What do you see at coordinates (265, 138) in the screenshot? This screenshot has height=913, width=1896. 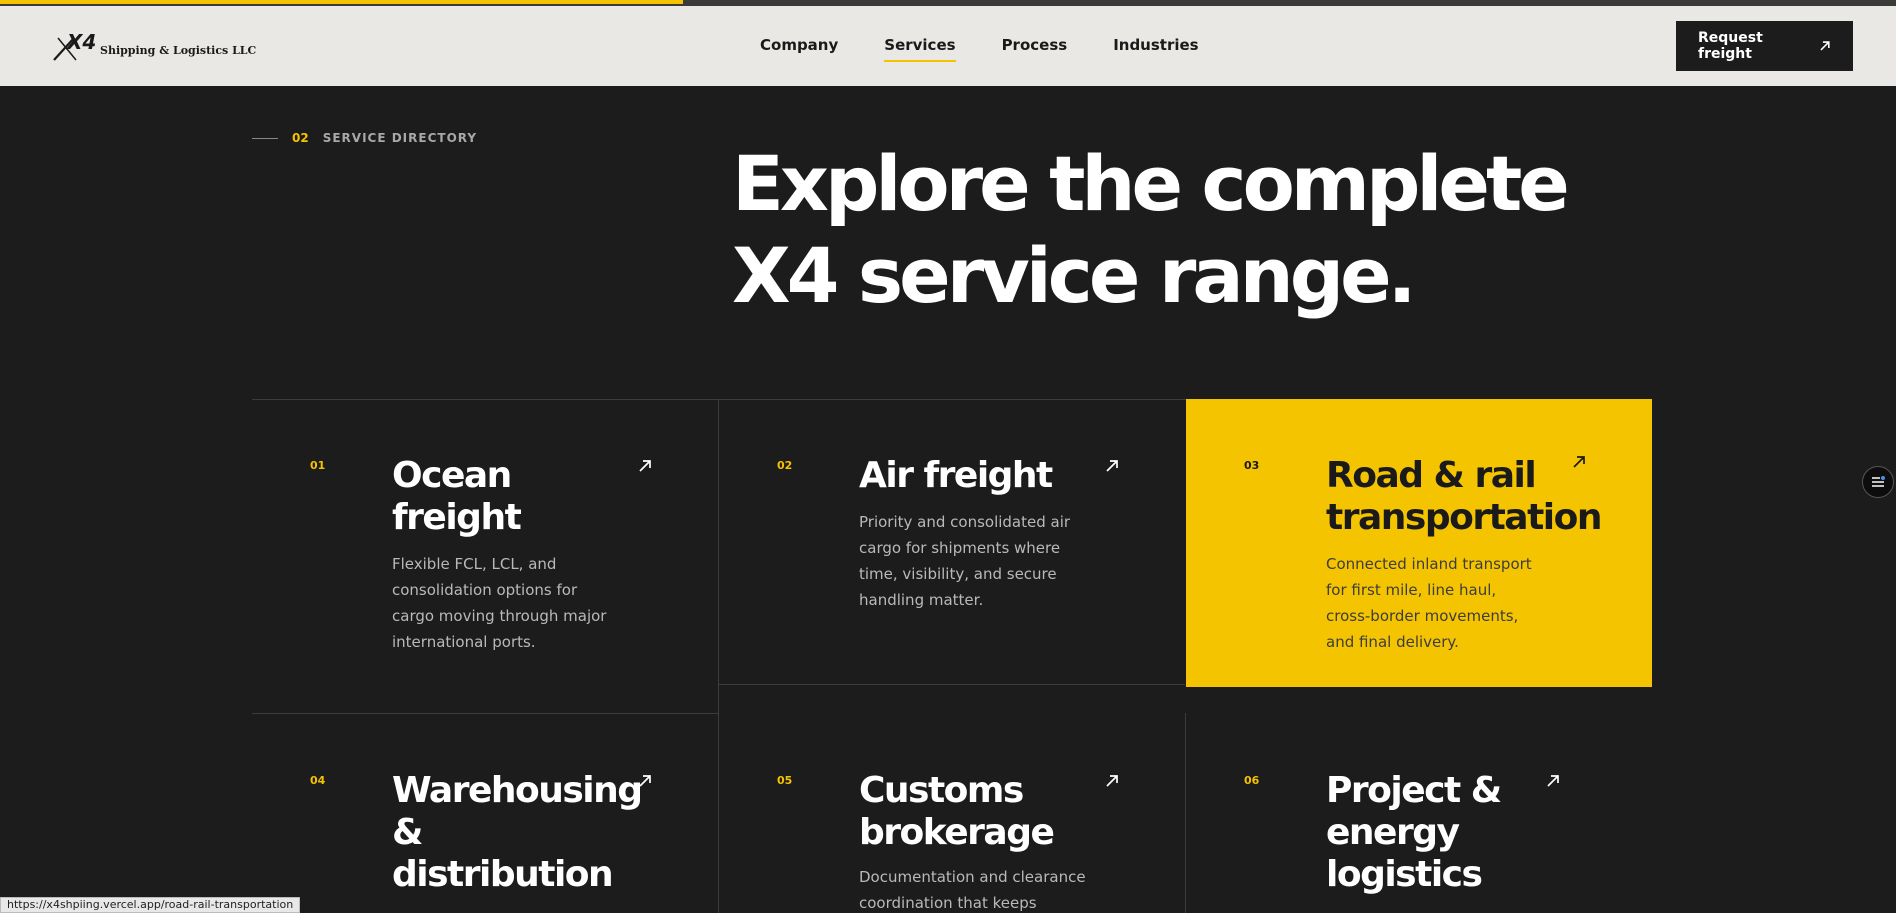 I see `eyebrow-divider` at bounding box center [265, 138].